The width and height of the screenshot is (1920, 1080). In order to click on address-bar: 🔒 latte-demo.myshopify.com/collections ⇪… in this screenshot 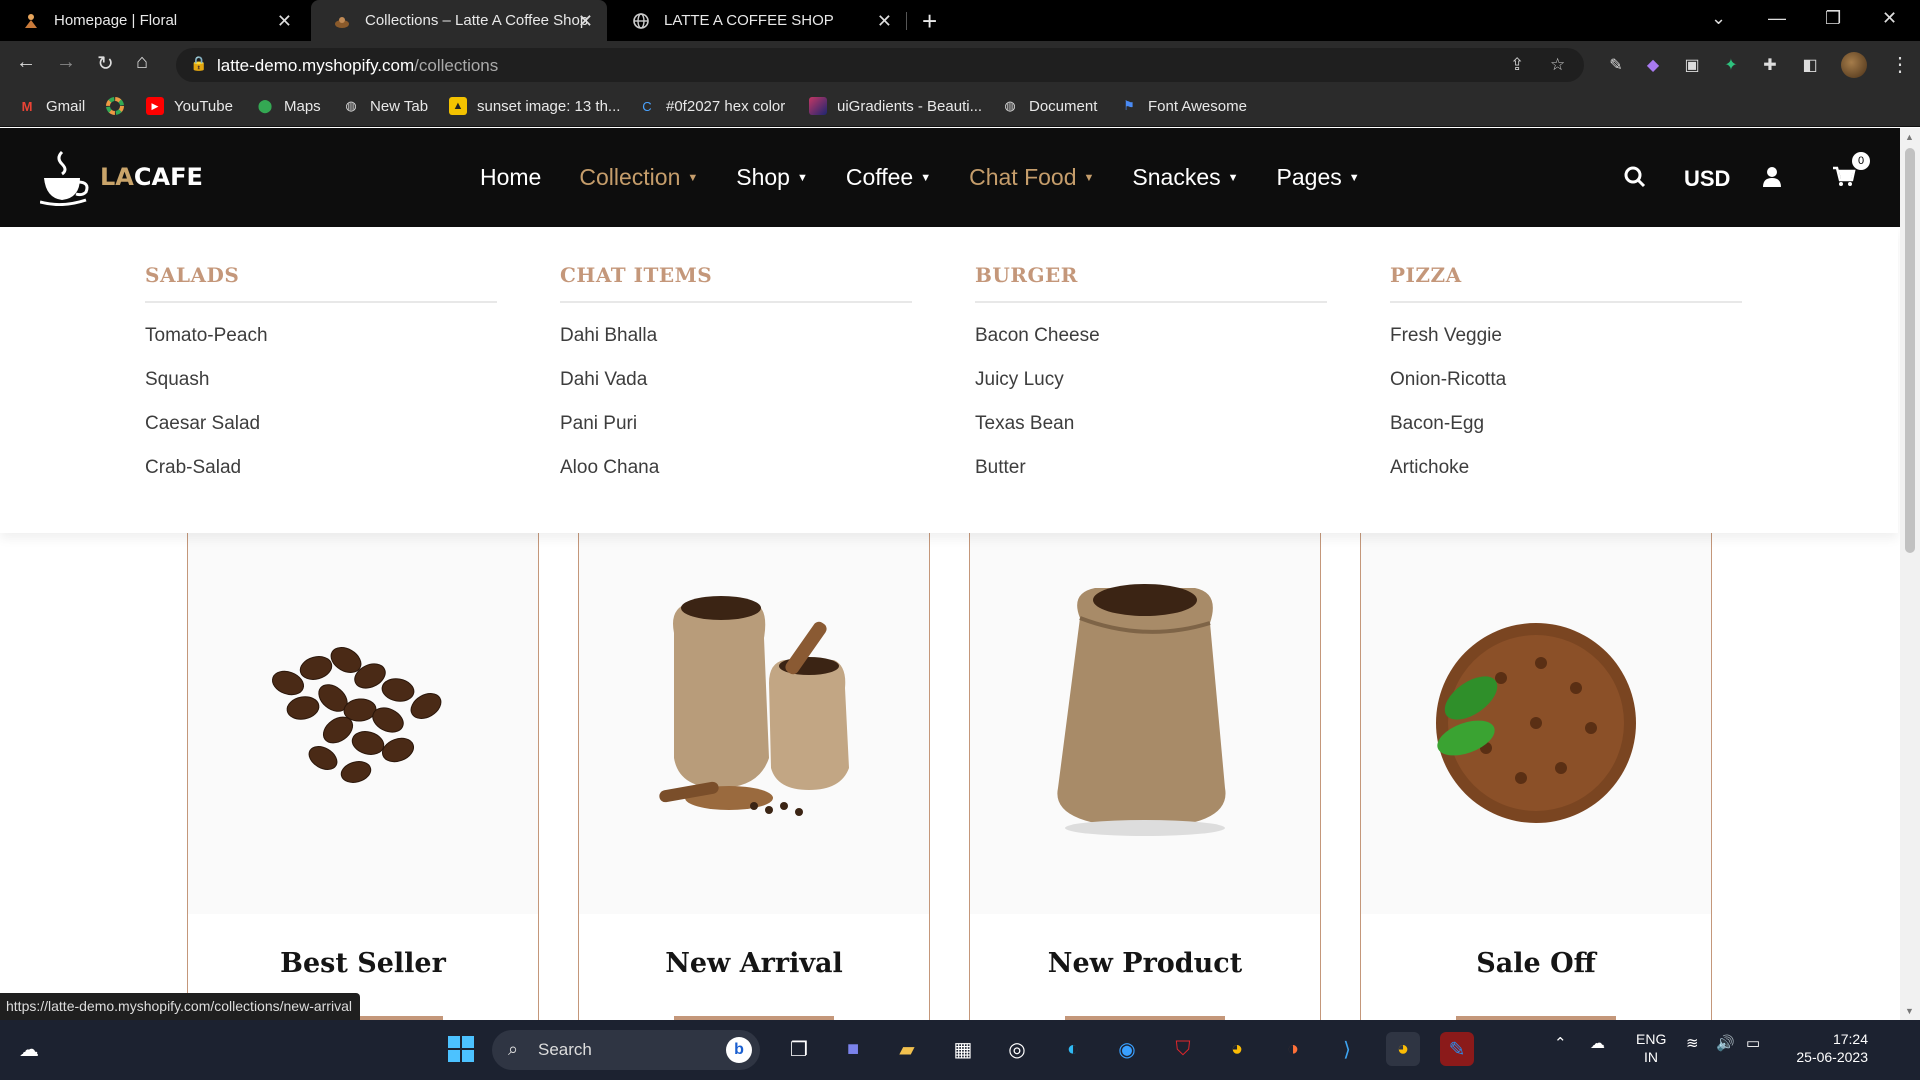, I will do `click(880, 65)`.